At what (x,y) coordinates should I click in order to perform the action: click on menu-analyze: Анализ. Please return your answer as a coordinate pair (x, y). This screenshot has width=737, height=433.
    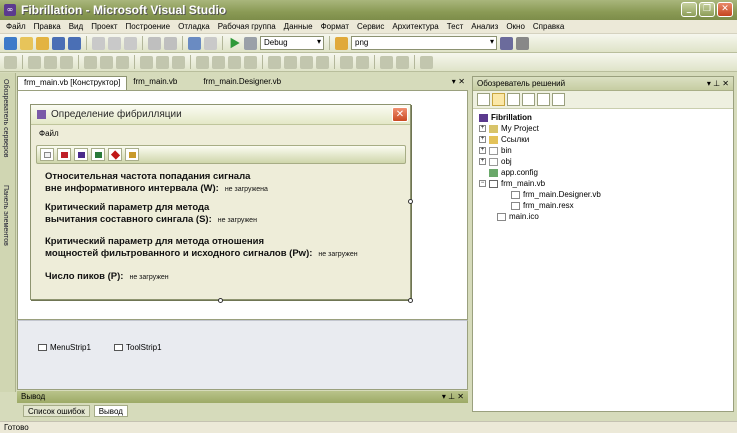
    Looking at the image, I should click on (484, 26).